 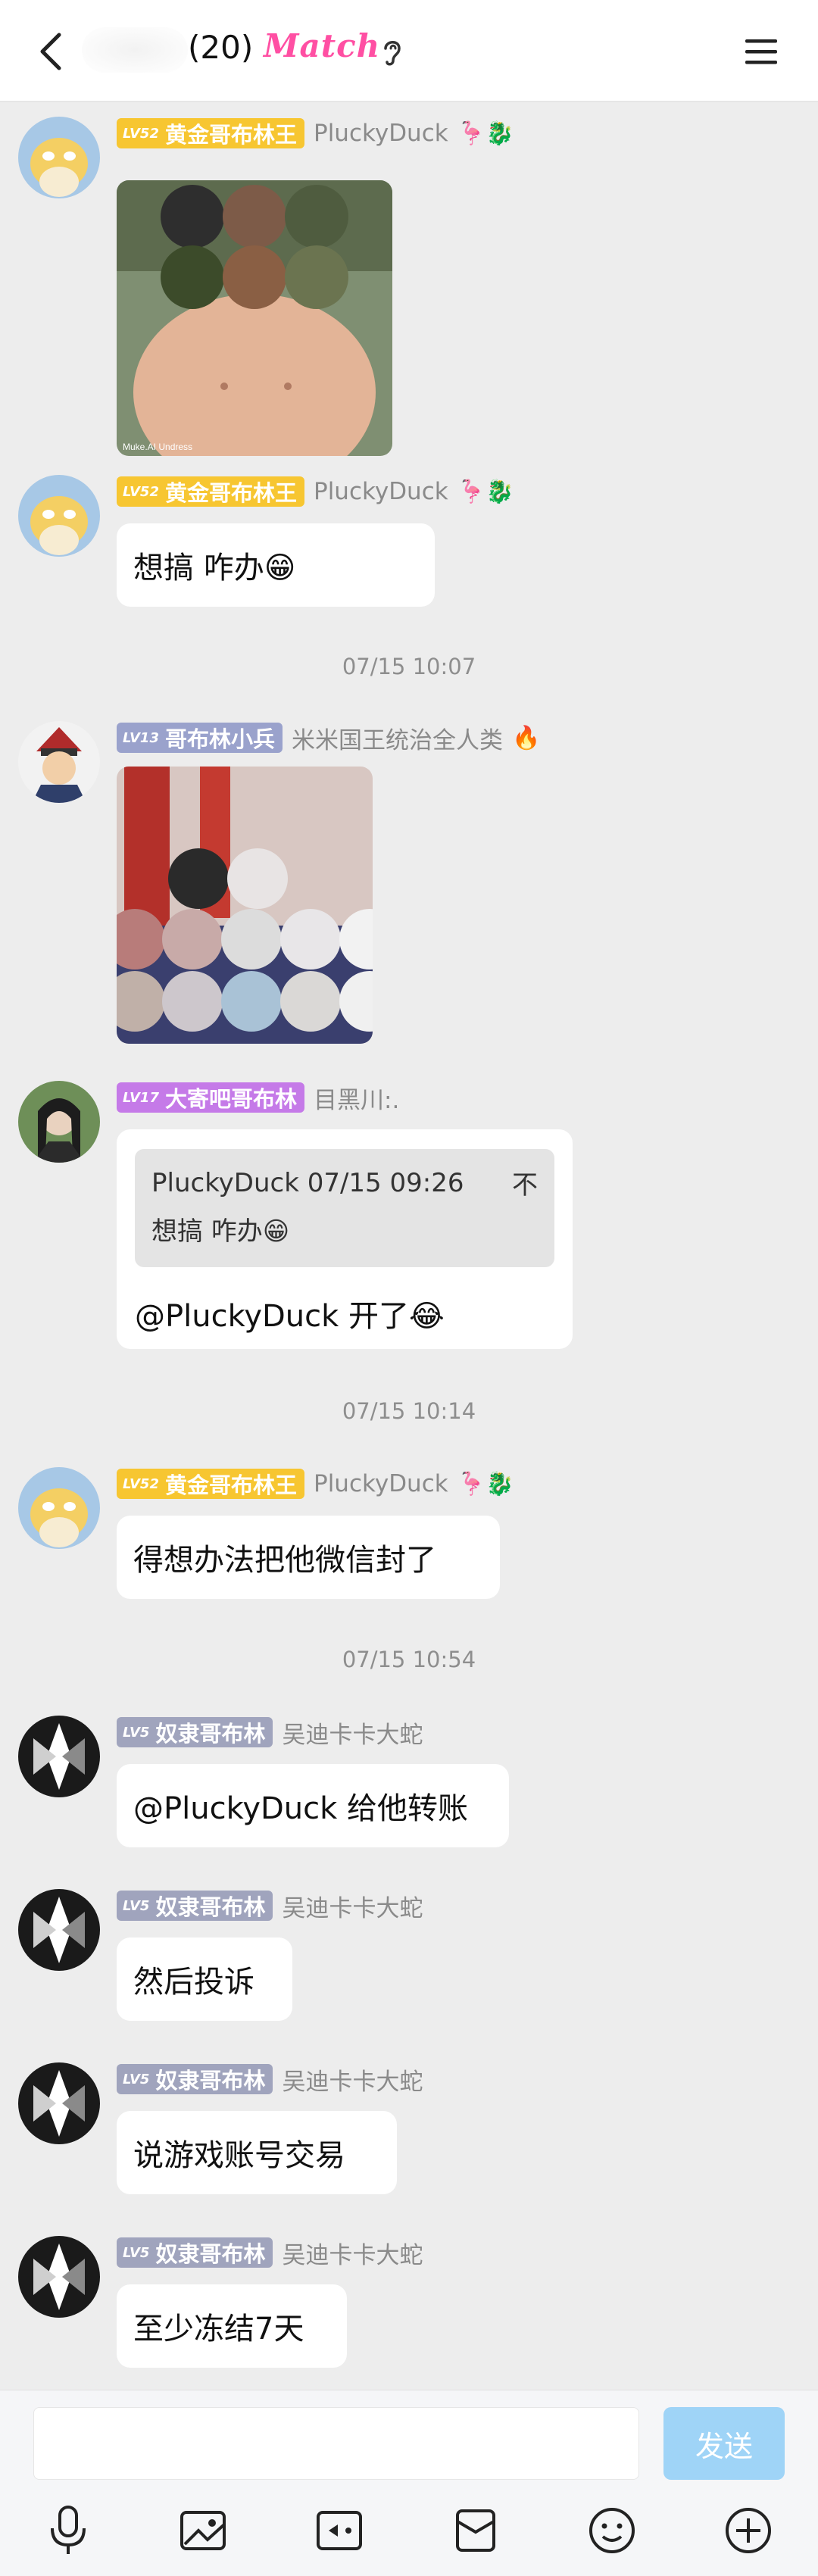 I want to click on hamburger-icon, so click(x=761, y=52).